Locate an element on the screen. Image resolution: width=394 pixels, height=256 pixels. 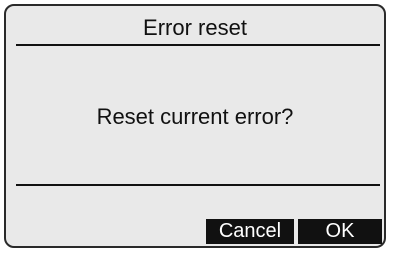
dialog-title: Error reset is located at coordinates (195, 27).